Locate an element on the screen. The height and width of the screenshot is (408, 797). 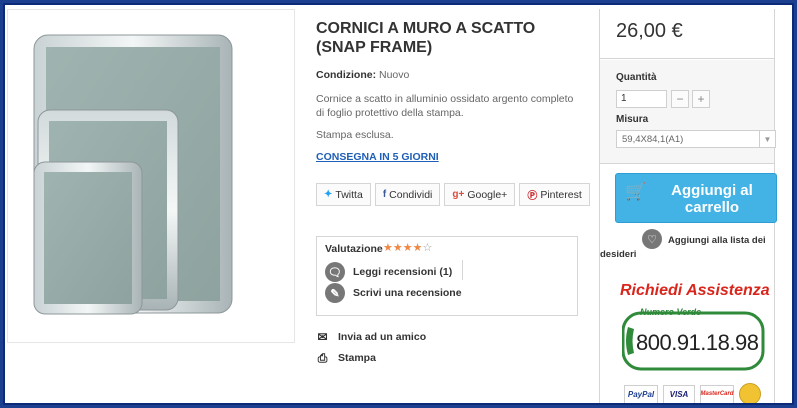
send-friend-label: Invia ad un amico is located at coordinates (382, 337).